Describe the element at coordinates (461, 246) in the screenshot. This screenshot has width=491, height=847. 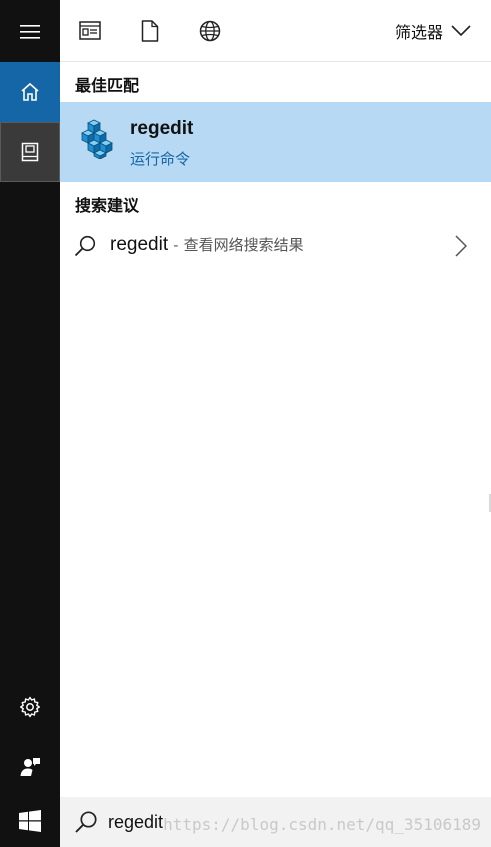
I see `chevron-right-icon` at that location.